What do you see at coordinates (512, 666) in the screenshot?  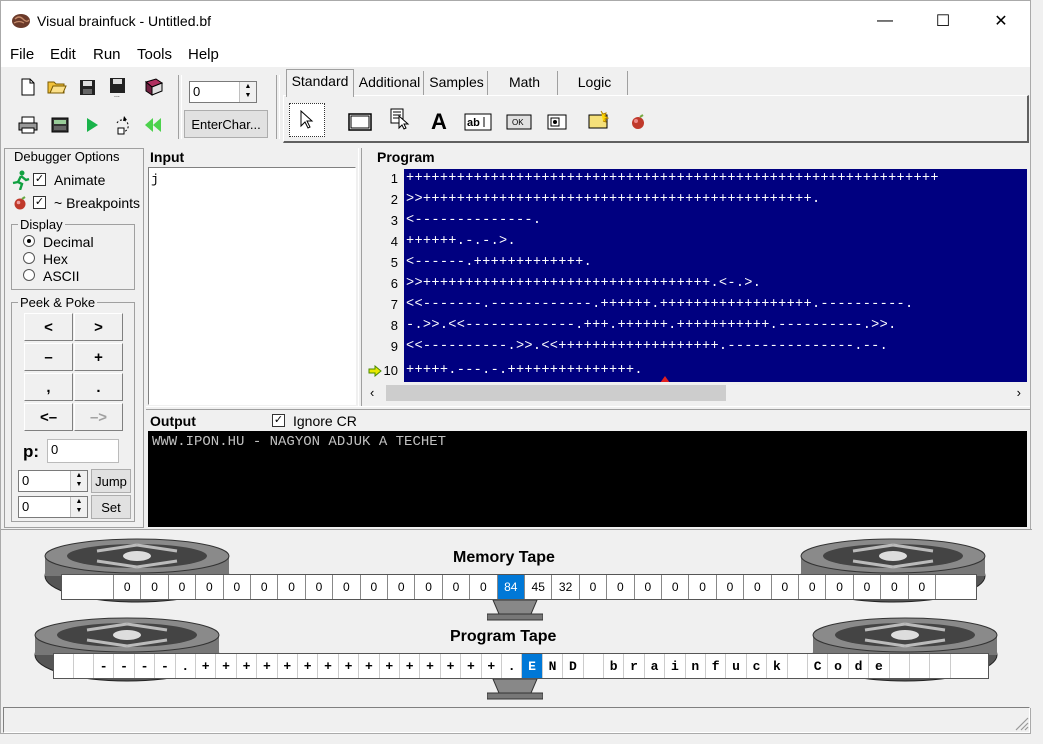 I see `program-cell: .` at bounding box center [512, 666].